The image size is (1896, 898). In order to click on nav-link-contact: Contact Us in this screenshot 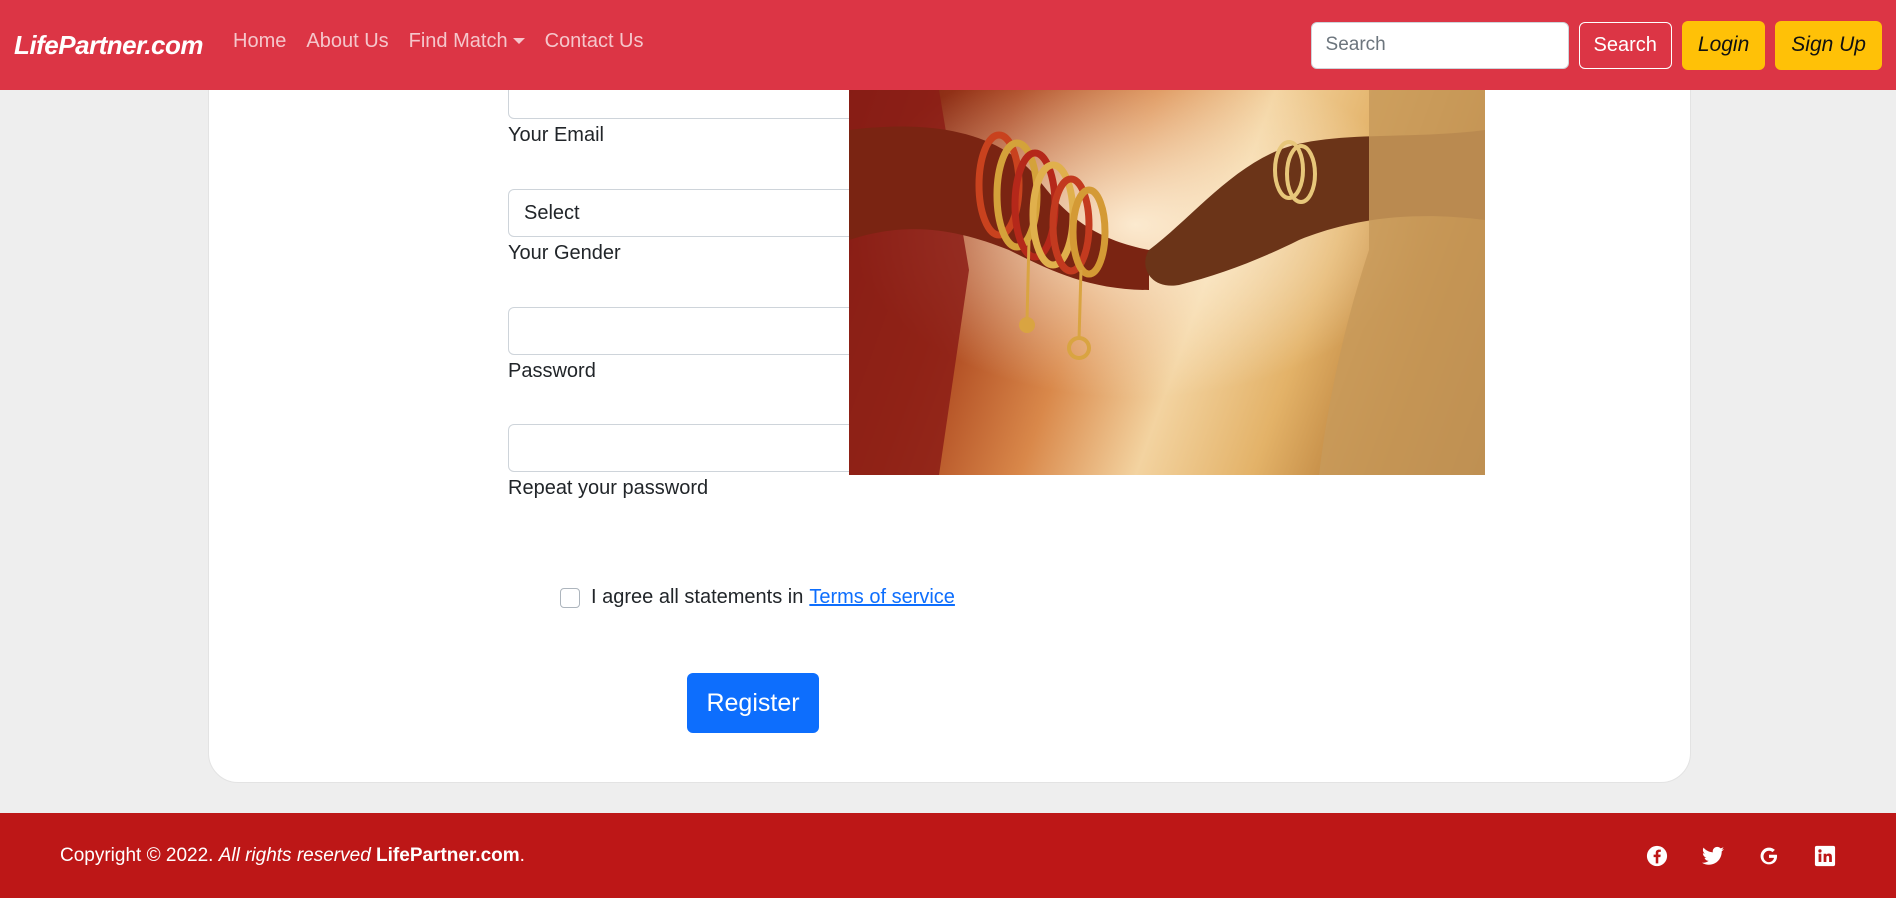, I will do `click(594, 41)`.